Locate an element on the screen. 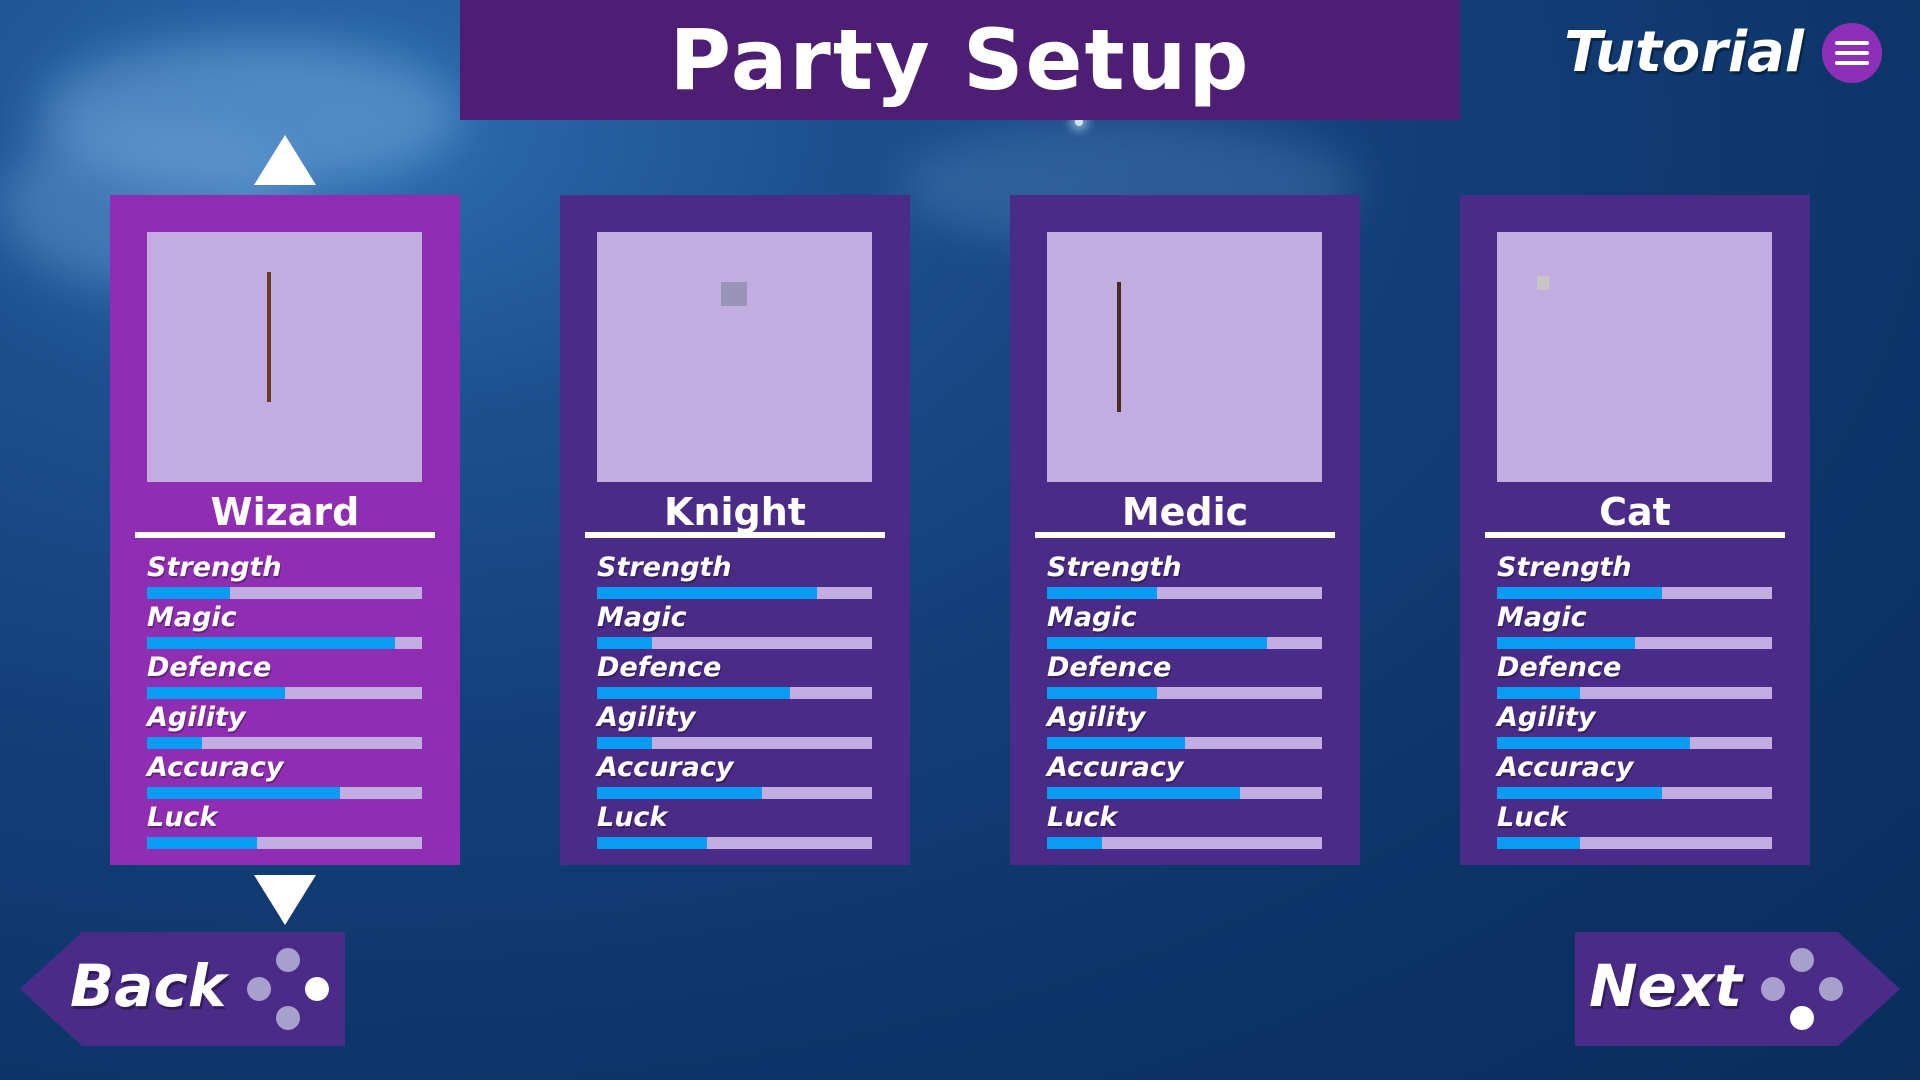 Image resolution: width=1920 pixels, height=1080 pixels. tutorial-button: Tutorial is located at coordinates (1723, 52).